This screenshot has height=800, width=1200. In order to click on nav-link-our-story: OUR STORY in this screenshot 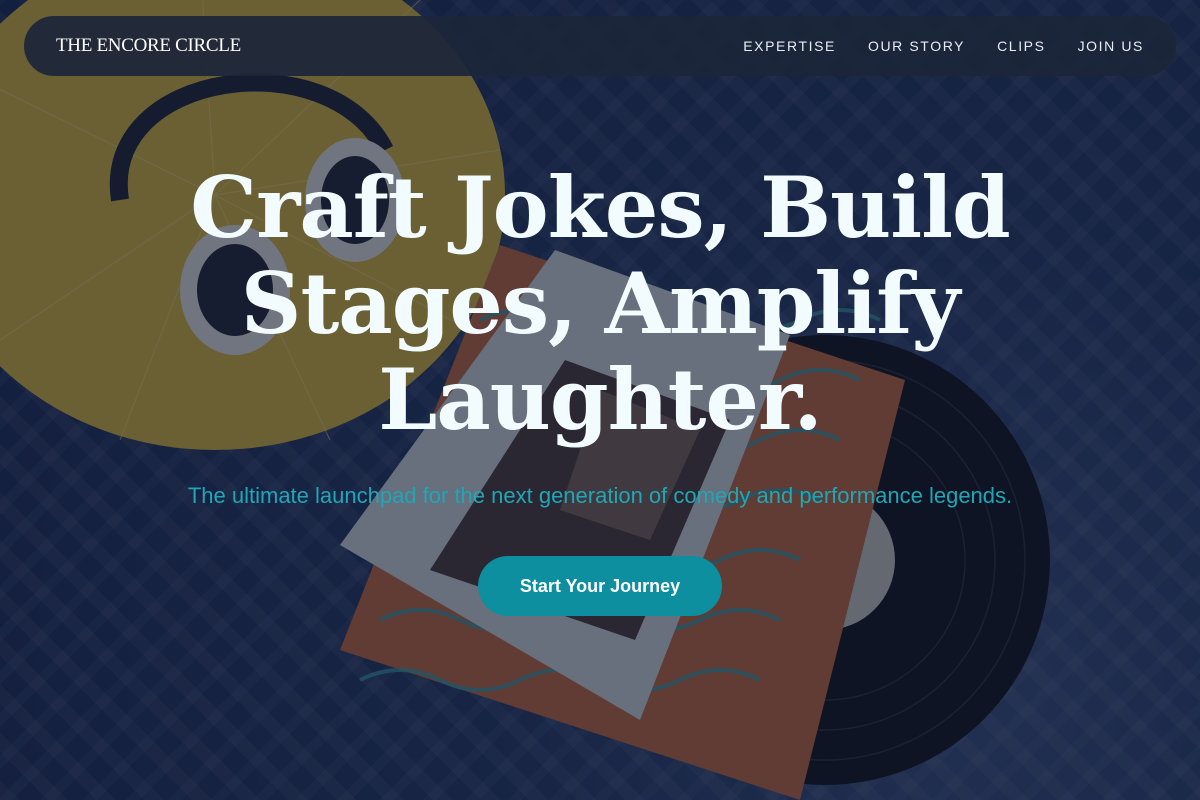, I will do `click(916, 46)`.